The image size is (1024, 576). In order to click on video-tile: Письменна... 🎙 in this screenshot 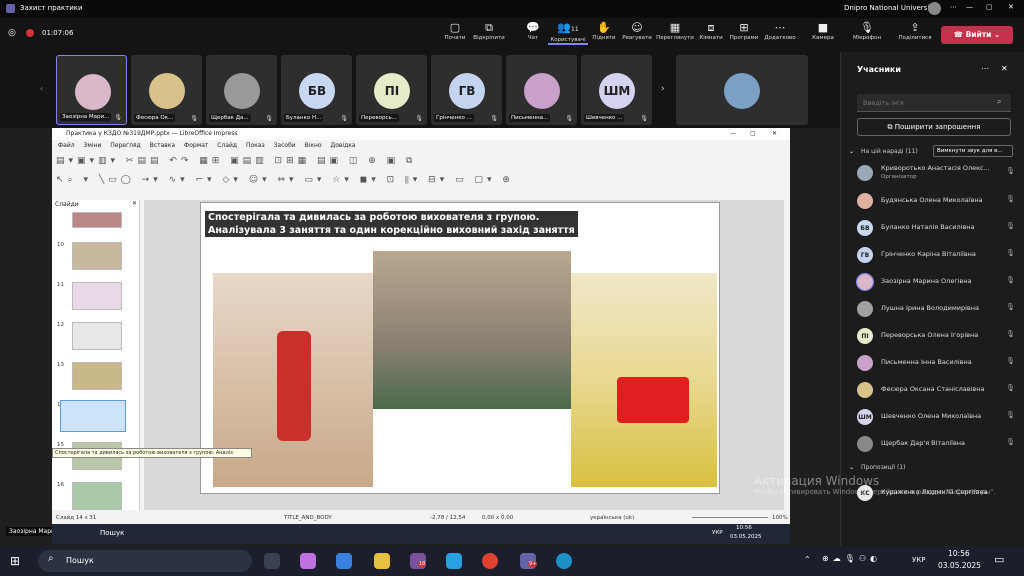, I will do `click(541, 90)`.